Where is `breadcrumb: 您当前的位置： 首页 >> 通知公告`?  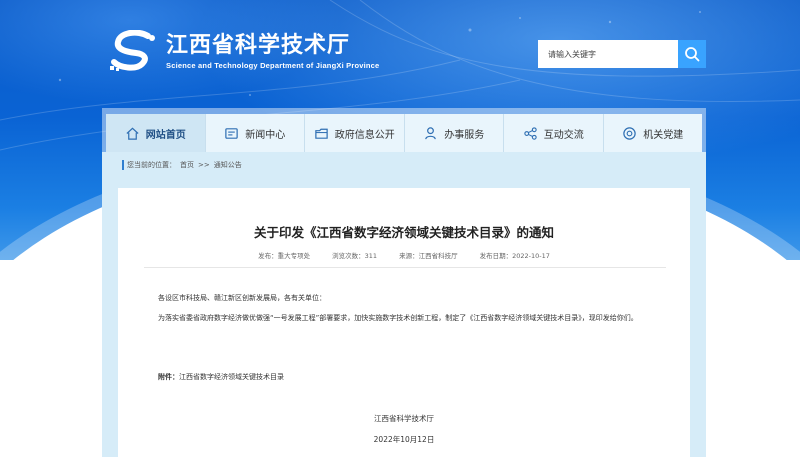 breadcrumb: 您当前的位置： 首页 >> 通知公告 is located at coordinates (182, 165).